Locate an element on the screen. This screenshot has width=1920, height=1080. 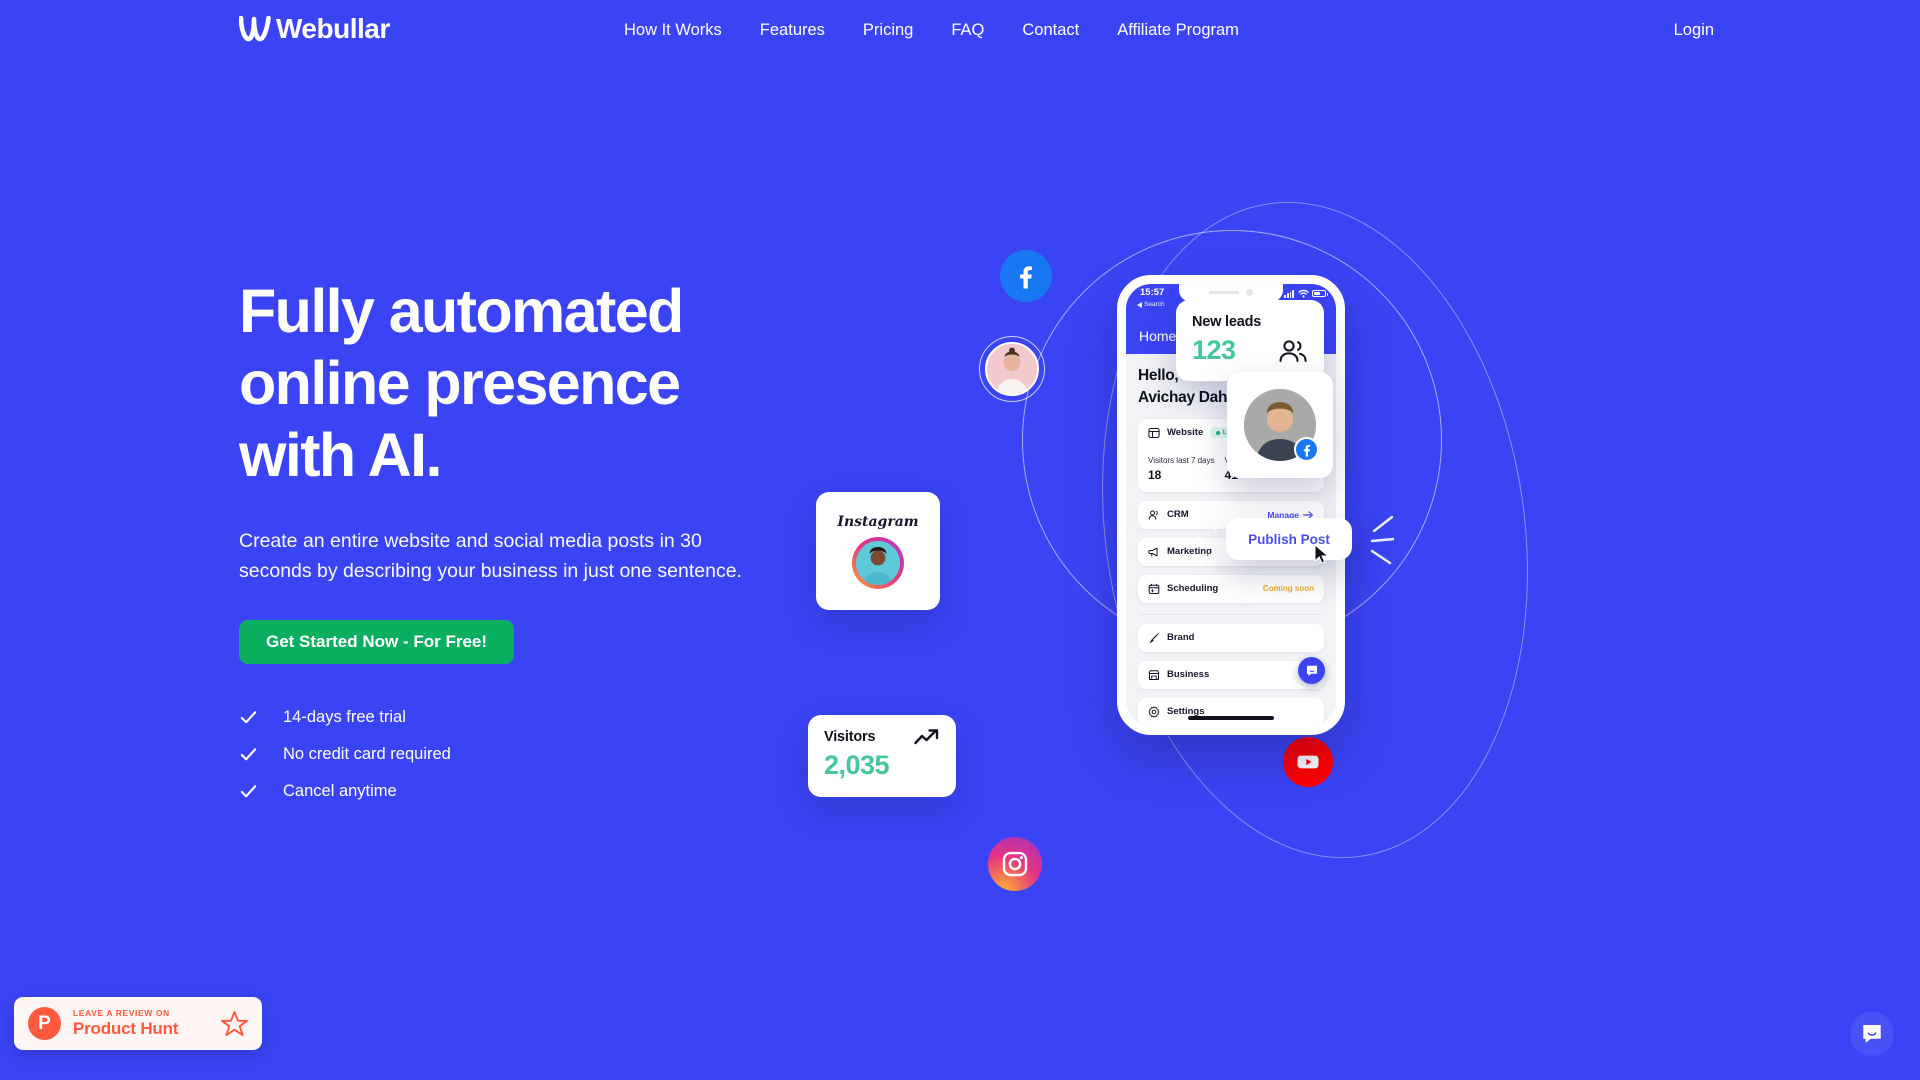
click-sparkle-right-icon is located at coordinates (1382, 540).